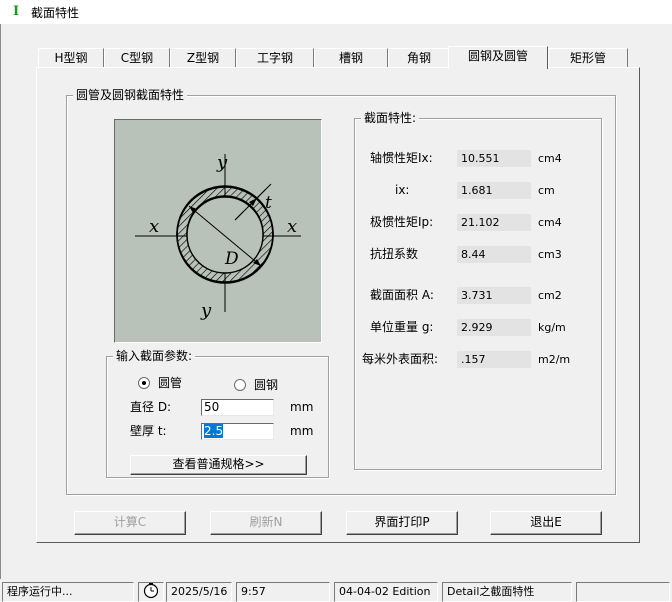  I want to click on main-group-title: 圆管及圆钢截面特性, so click(130, 95).